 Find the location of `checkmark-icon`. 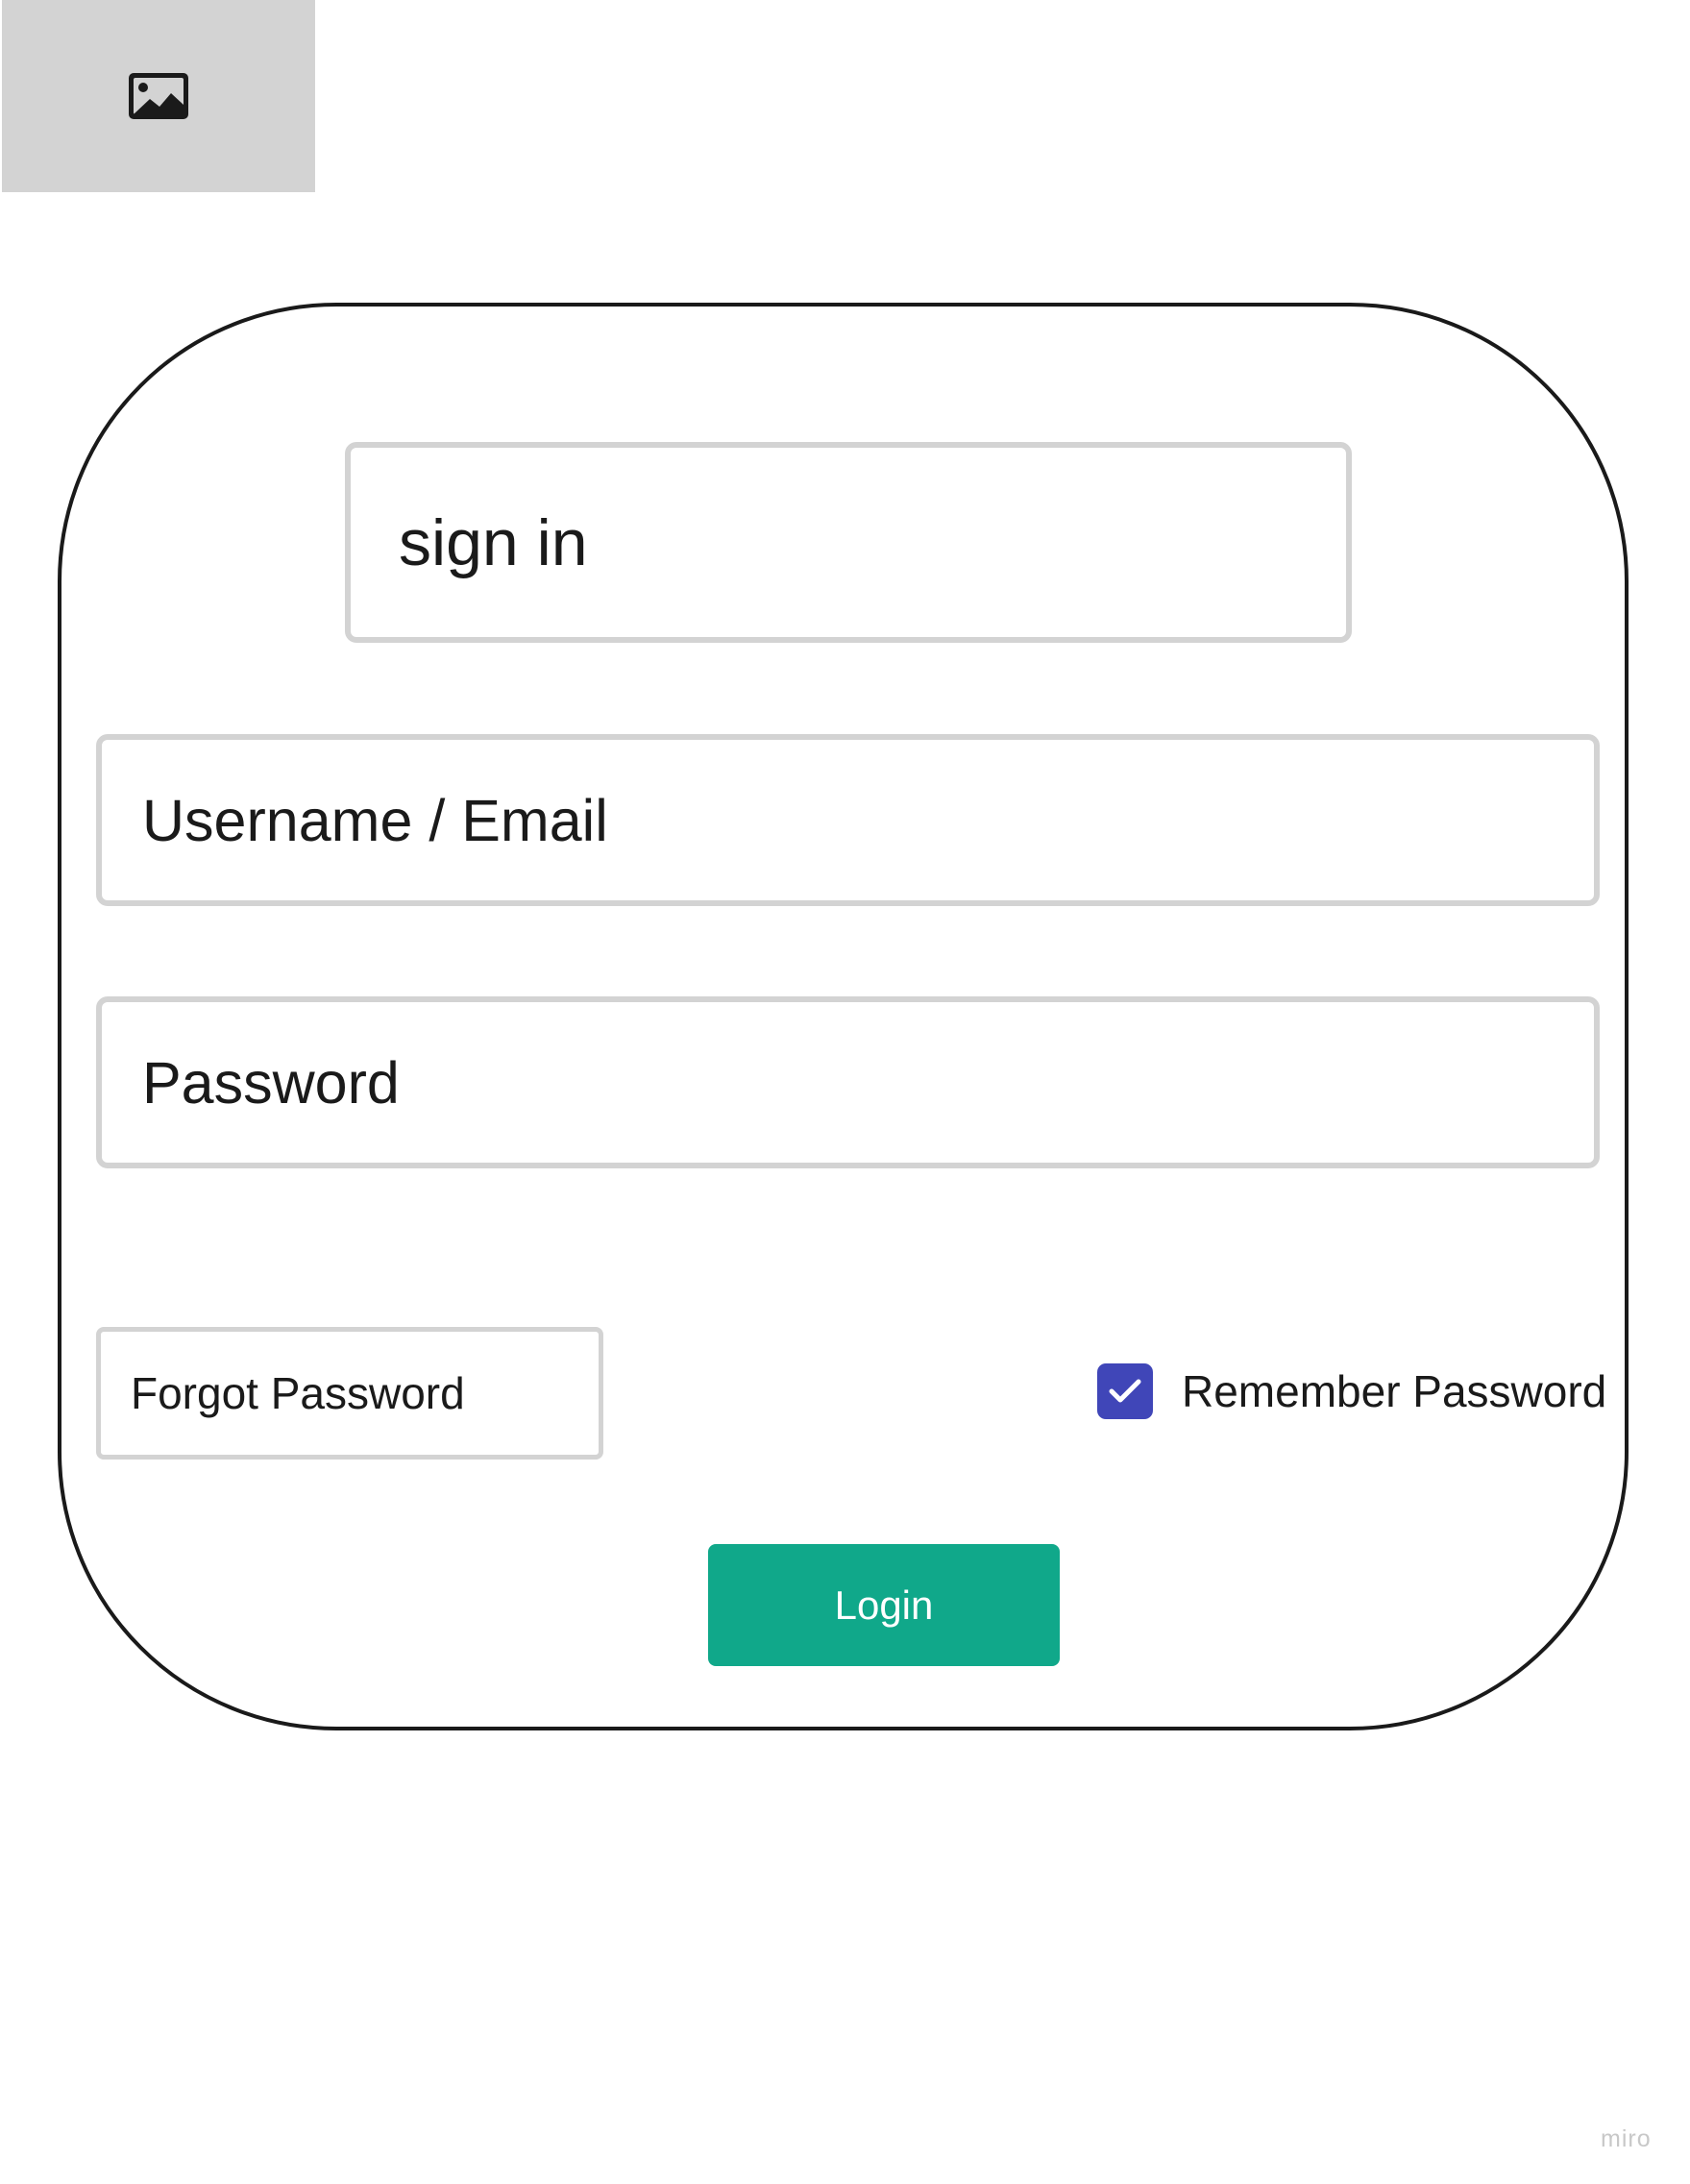

checkmark-icon is located at coordinates (1125, 1391).